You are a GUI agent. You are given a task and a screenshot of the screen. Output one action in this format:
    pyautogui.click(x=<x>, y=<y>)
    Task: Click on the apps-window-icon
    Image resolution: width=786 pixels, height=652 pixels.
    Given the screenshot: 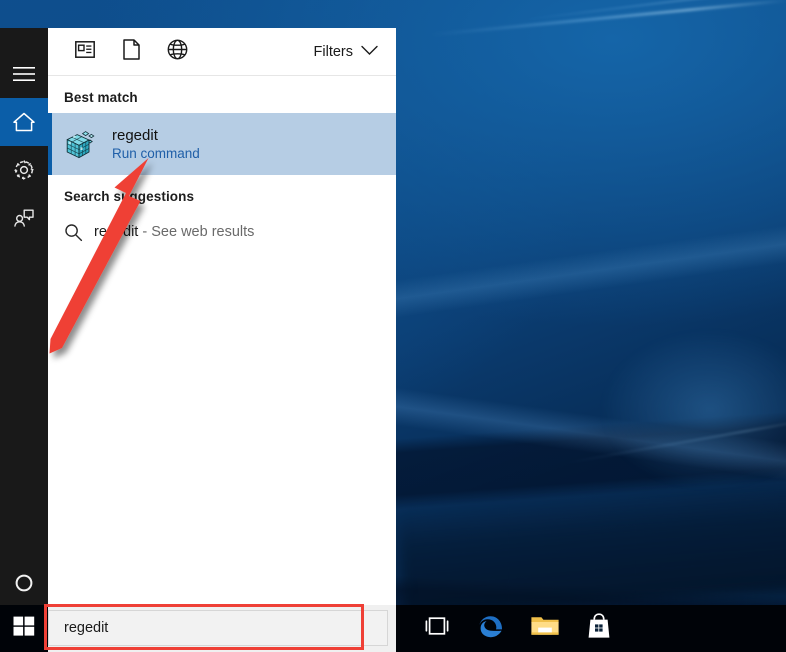 What is the action you would take?
    pyautogui.click(x=85, y=51)
    